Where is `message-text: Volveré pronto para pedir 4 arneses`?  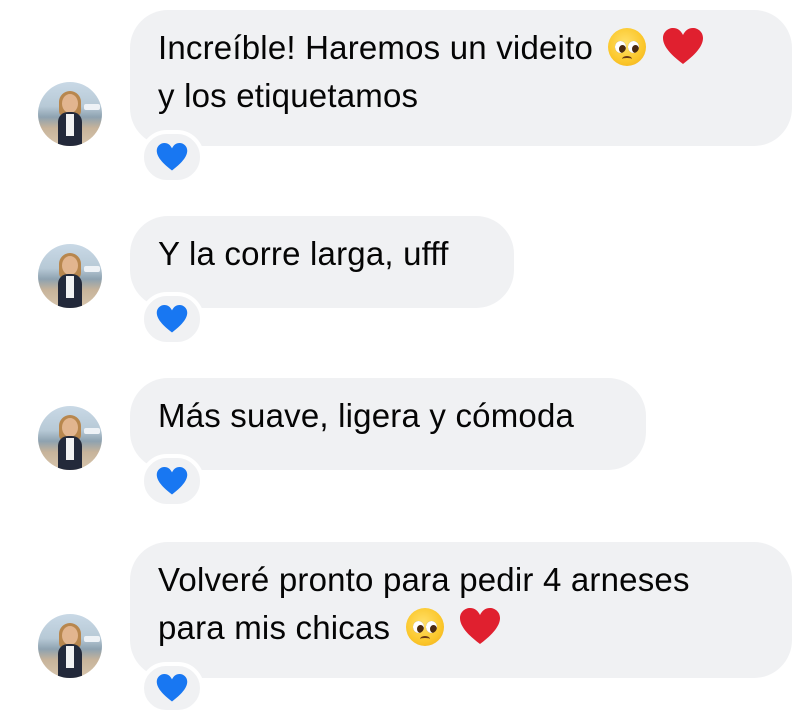 message-text: Volveré pronto para pedir 4 arneses is located at coordinates (424, 579).